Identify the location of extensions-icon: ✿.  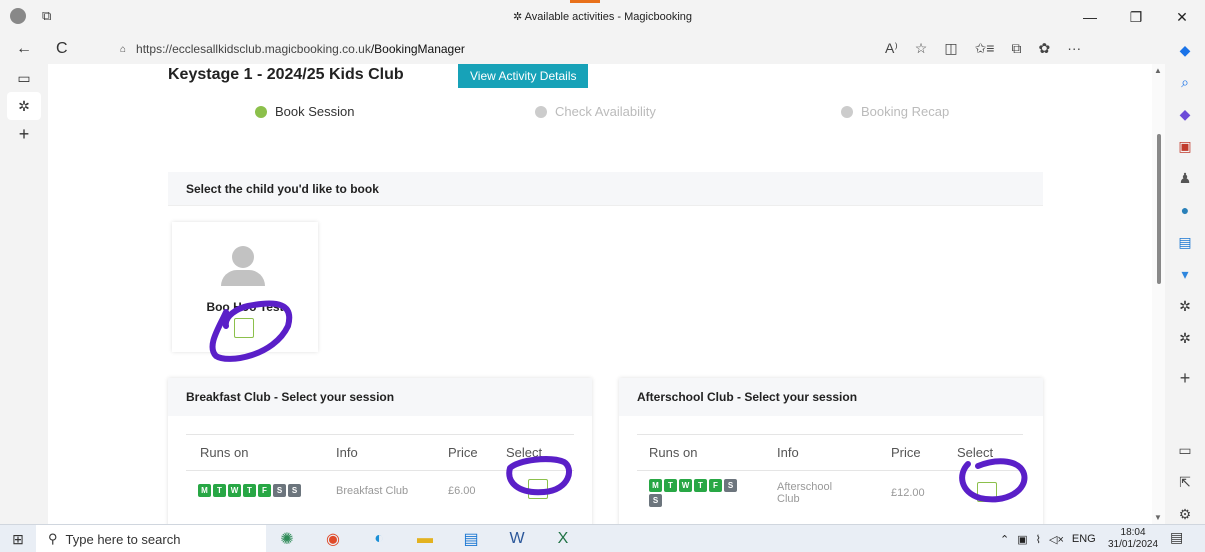
(1044, 48).